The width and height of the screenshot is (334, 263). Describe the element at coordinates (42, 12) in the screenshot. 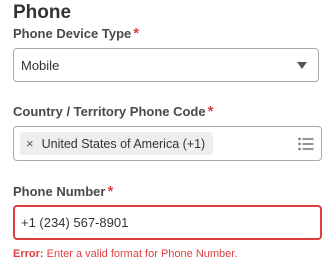

I see `section-title: Phone` at that location.